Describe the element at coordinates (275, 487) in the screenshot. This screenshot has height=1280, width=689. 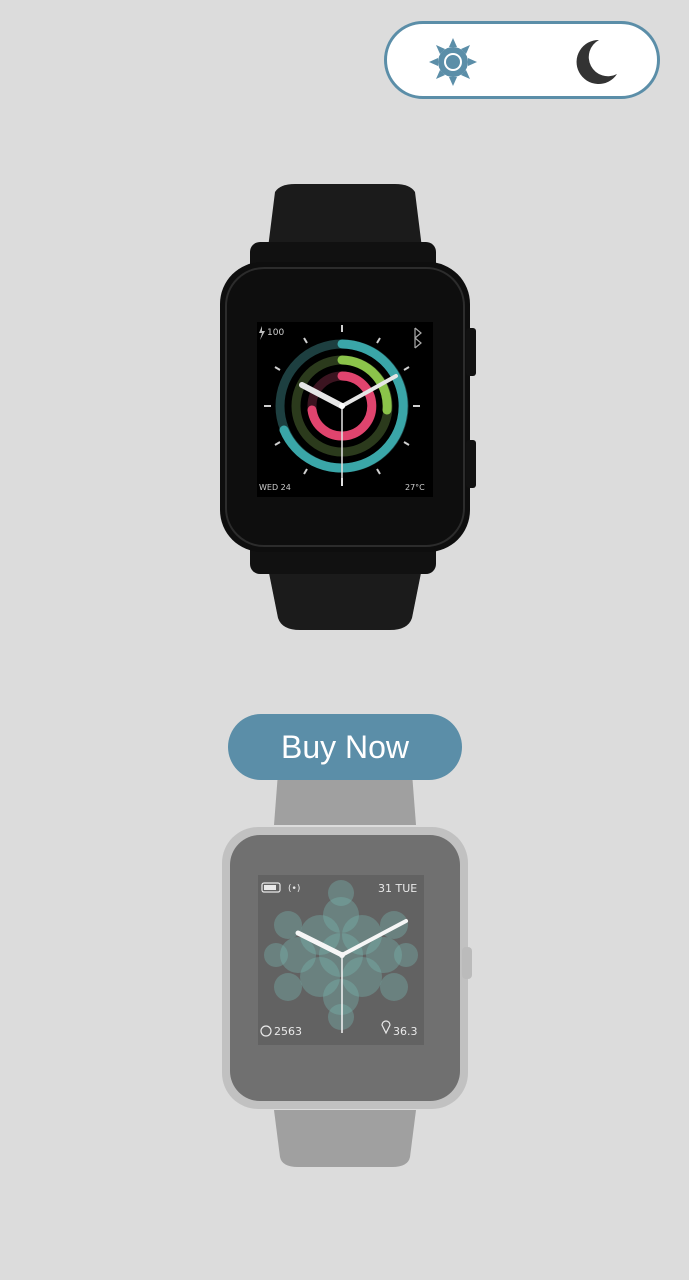
I see `watch-date: WED 24` at that location.